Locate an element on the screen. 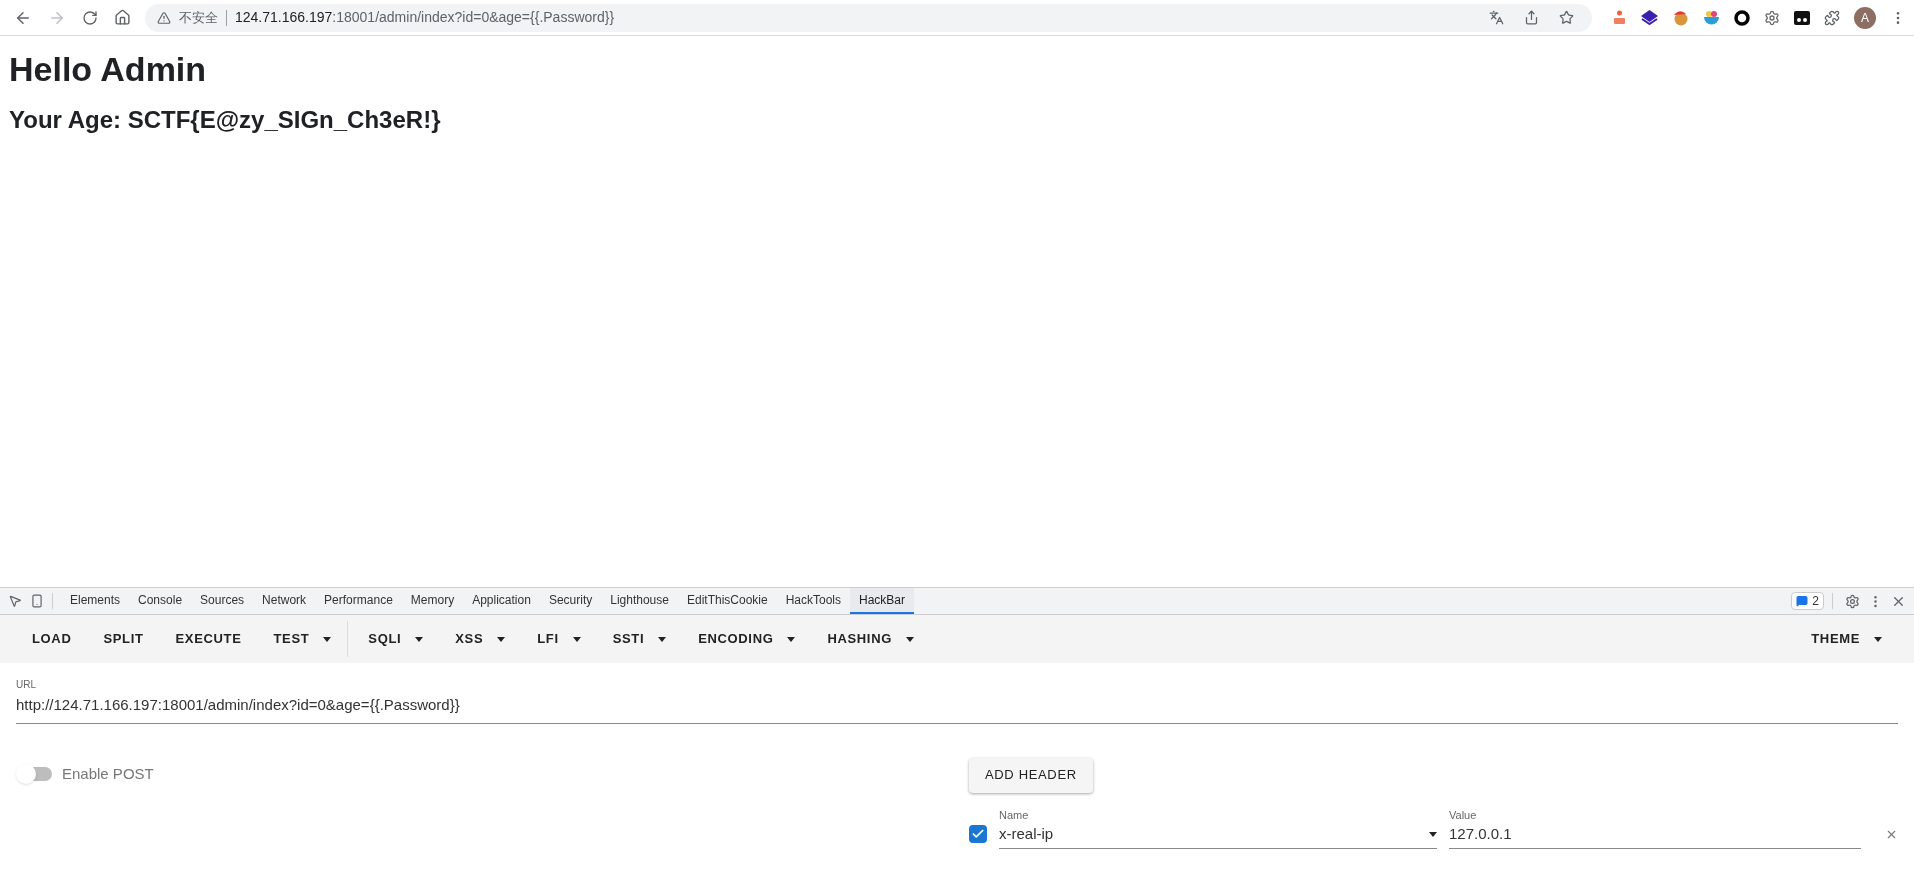  theme-menu-button: THEME is located at coordinates (1846, 639).